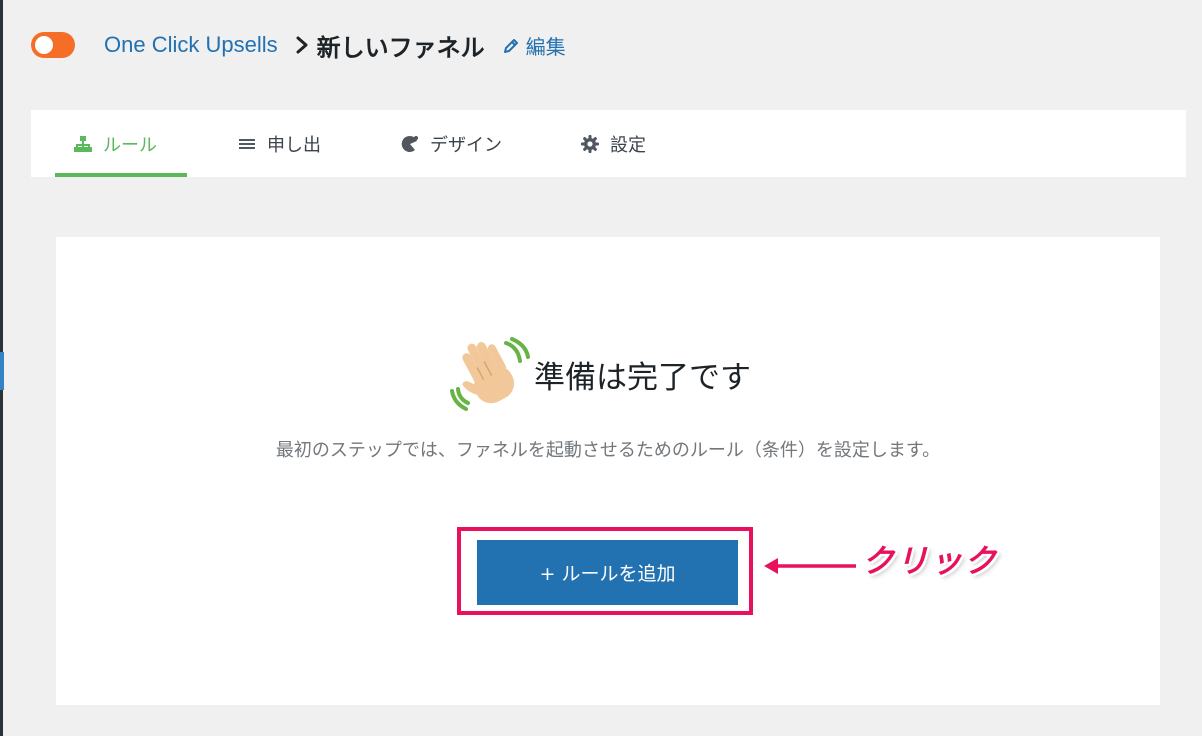  What do you see at coordinates (83, 143) in the screenshot?
I see `sitemap-icon` at bounding box center [83, 143].